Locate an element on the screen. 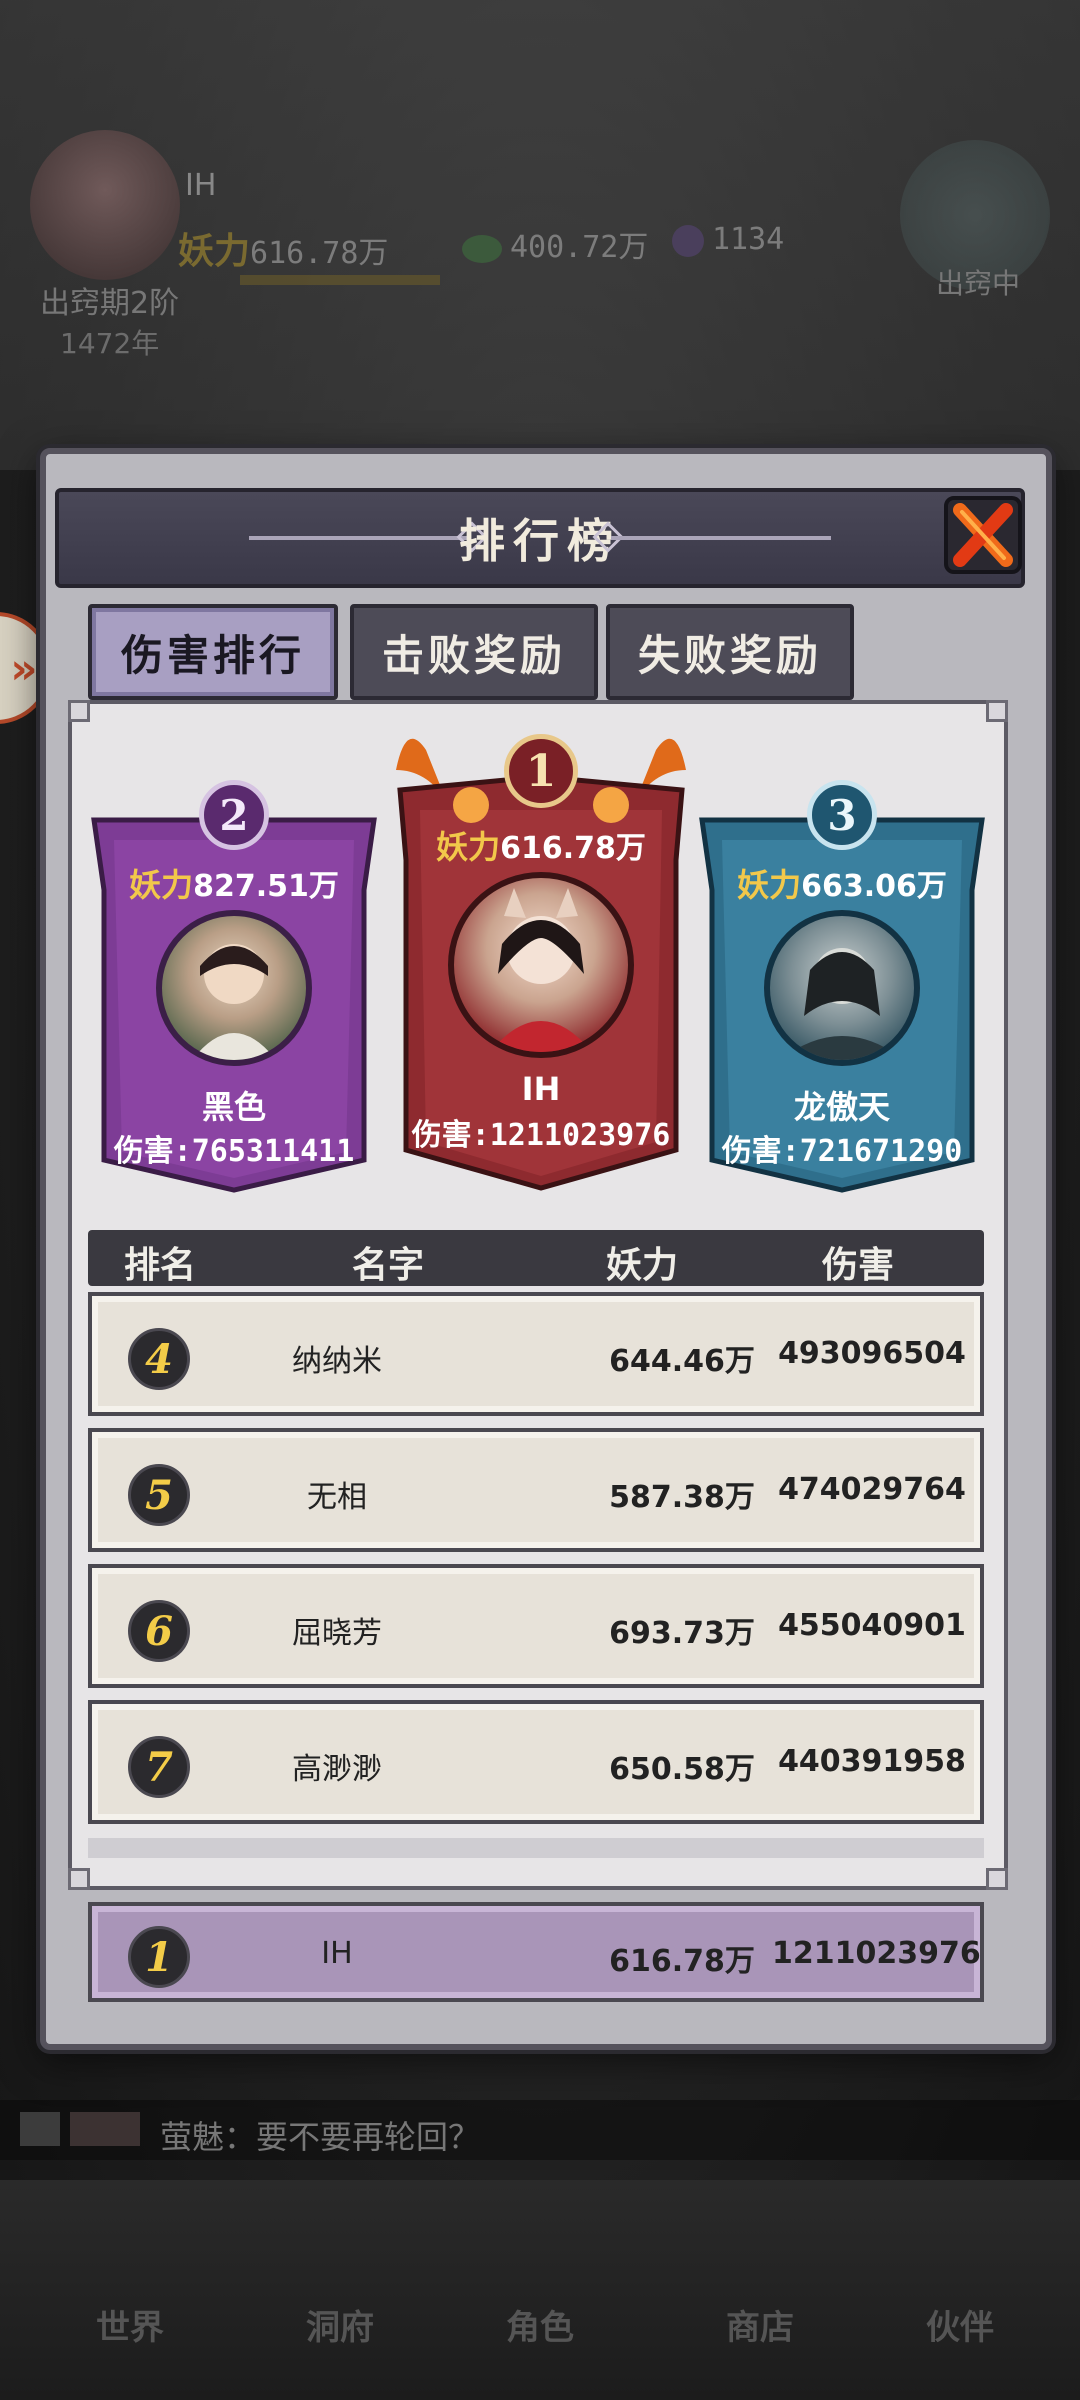 The width and height of the screenshot is (1080, 2400). rank-badge: 5 is located at coordinates (159, 1495).